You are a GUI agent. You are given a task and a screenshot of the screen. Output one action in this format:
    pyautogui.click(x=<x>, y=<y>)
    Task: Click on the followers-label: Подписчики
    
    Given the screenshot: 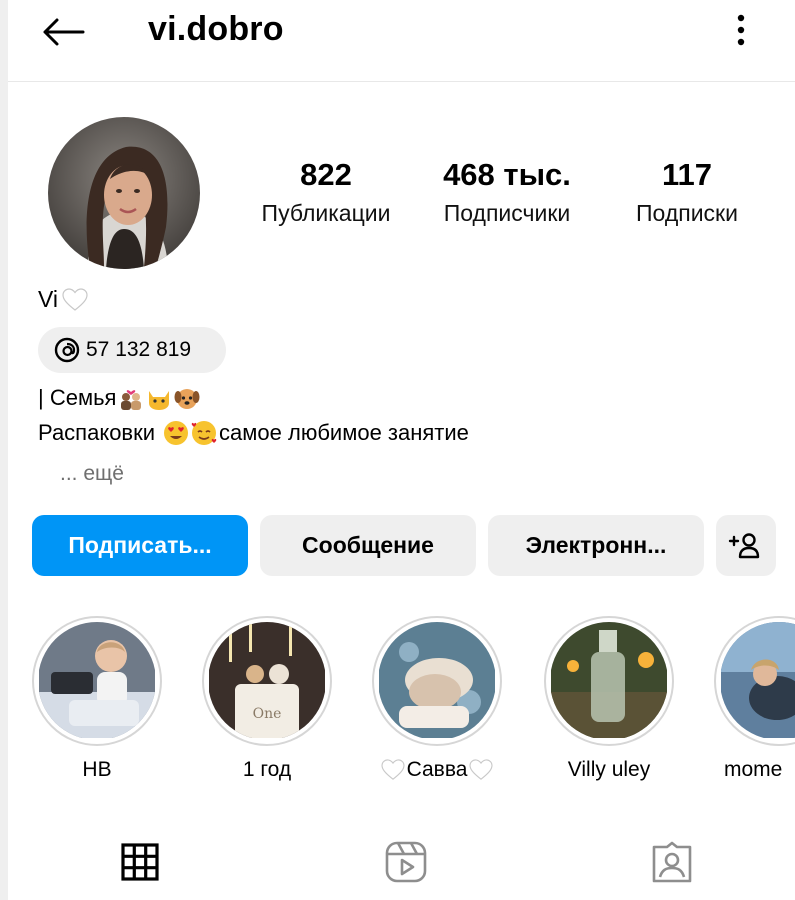 What is the action you would take?
    pyautogui.click(x=507, y=213)
    